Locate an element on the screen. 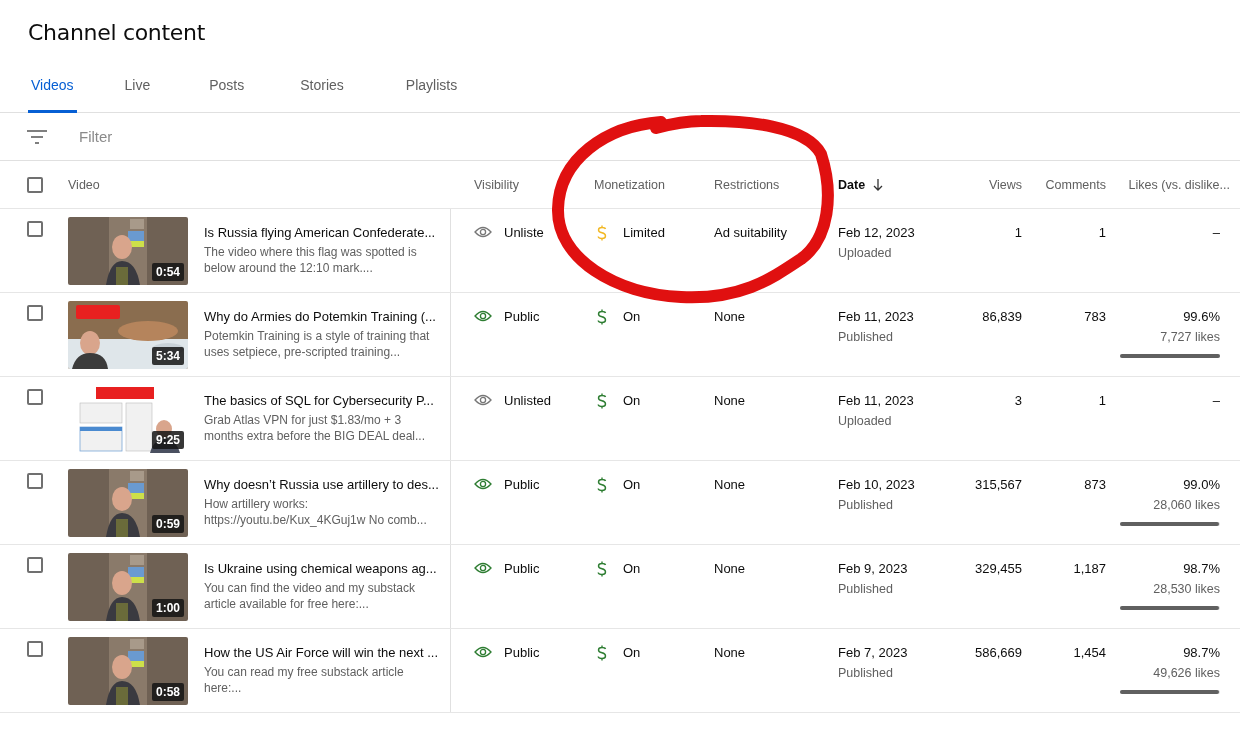 This screenshot has height=735, width=1240. video-duration: 1:00 is located at coordinates (167, 608).